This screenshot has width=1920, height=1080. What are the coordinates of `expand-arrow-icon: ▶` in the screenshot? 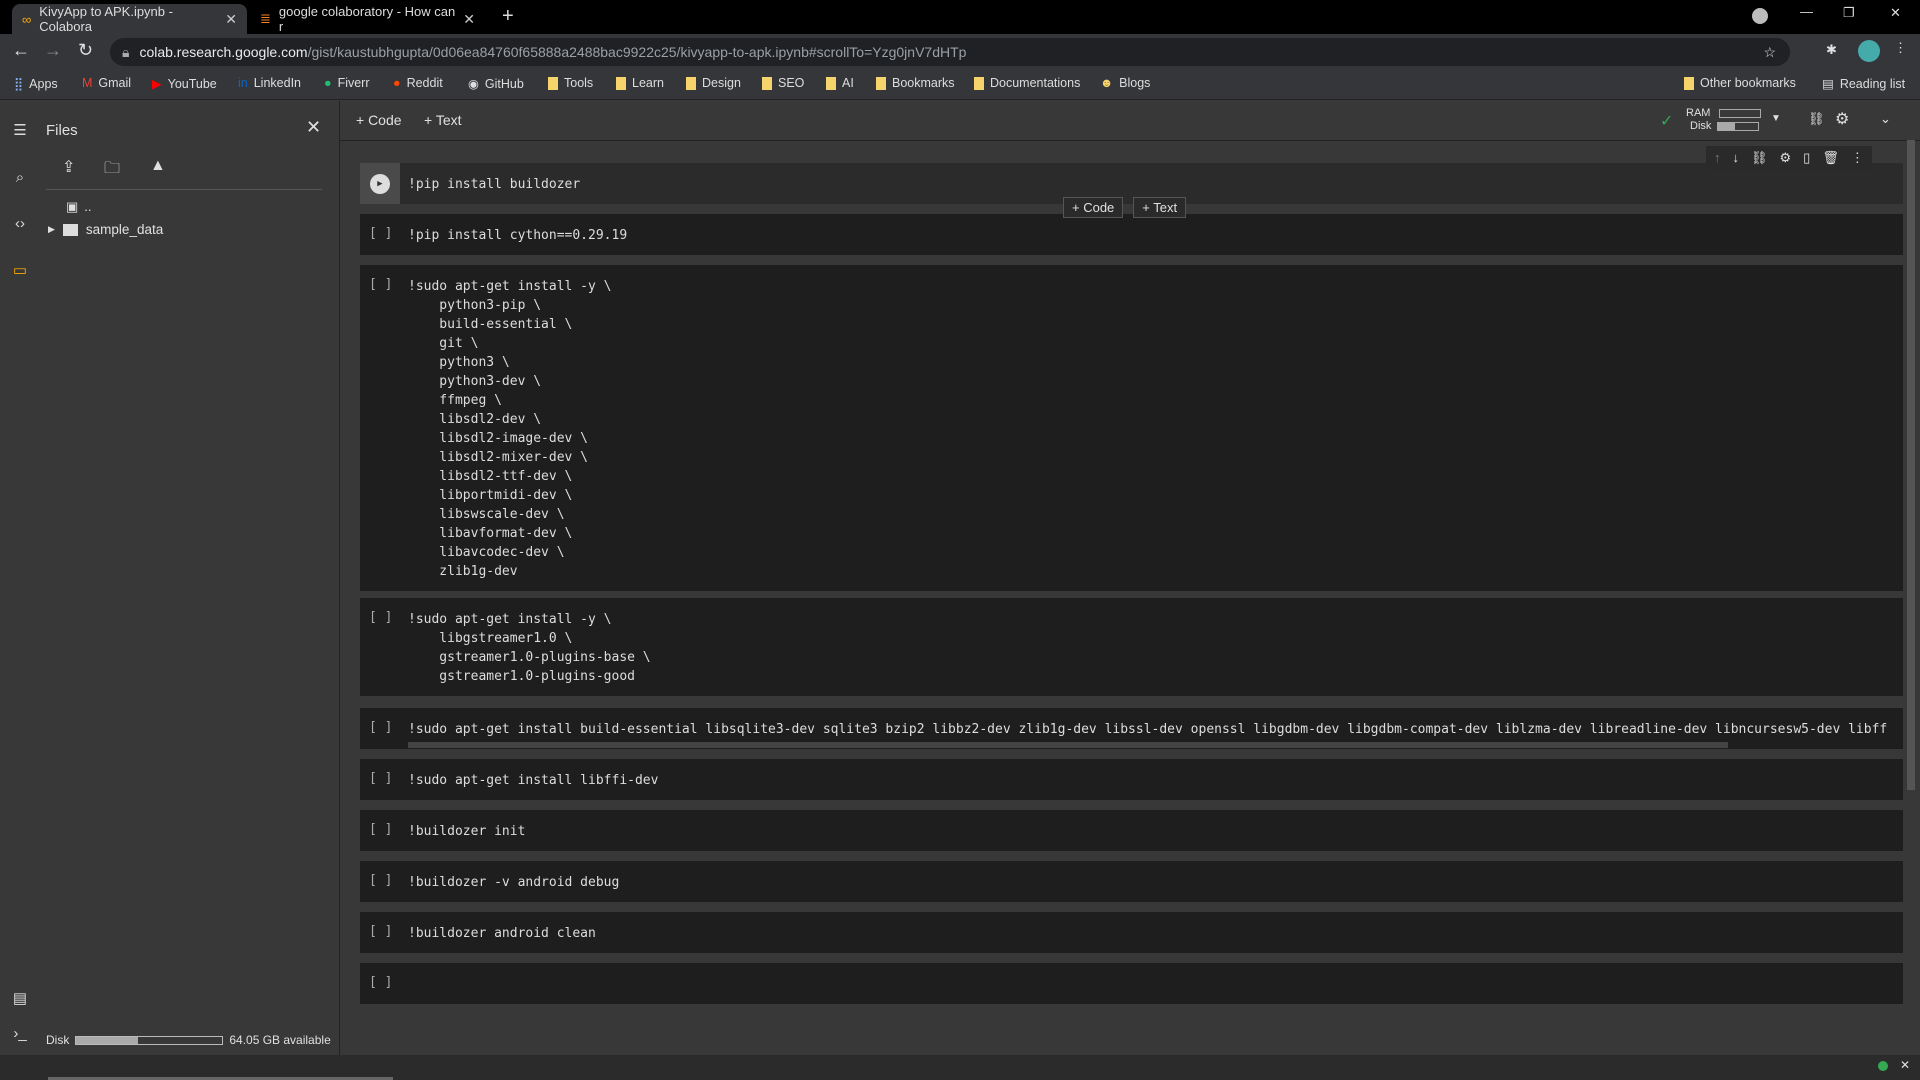 It's located at (51, 229).